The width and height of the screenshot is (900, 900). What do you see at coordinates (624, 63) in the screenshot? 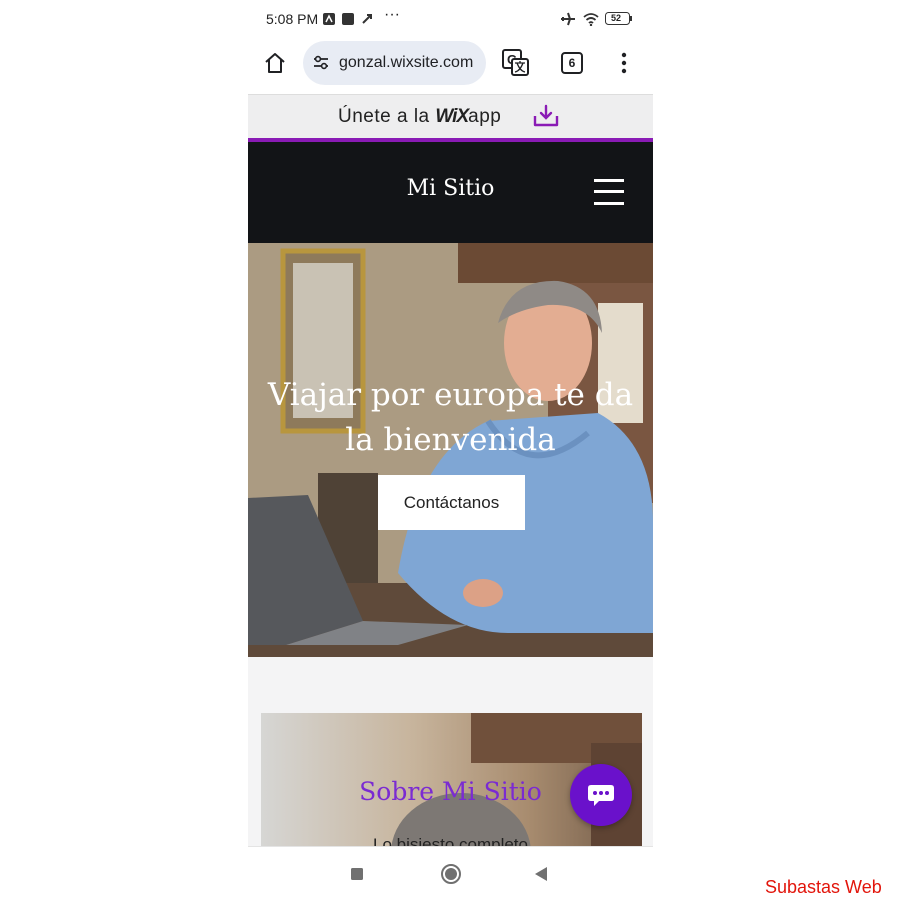
I see `overflow-menu-icon` at bounding box center [624, 63].